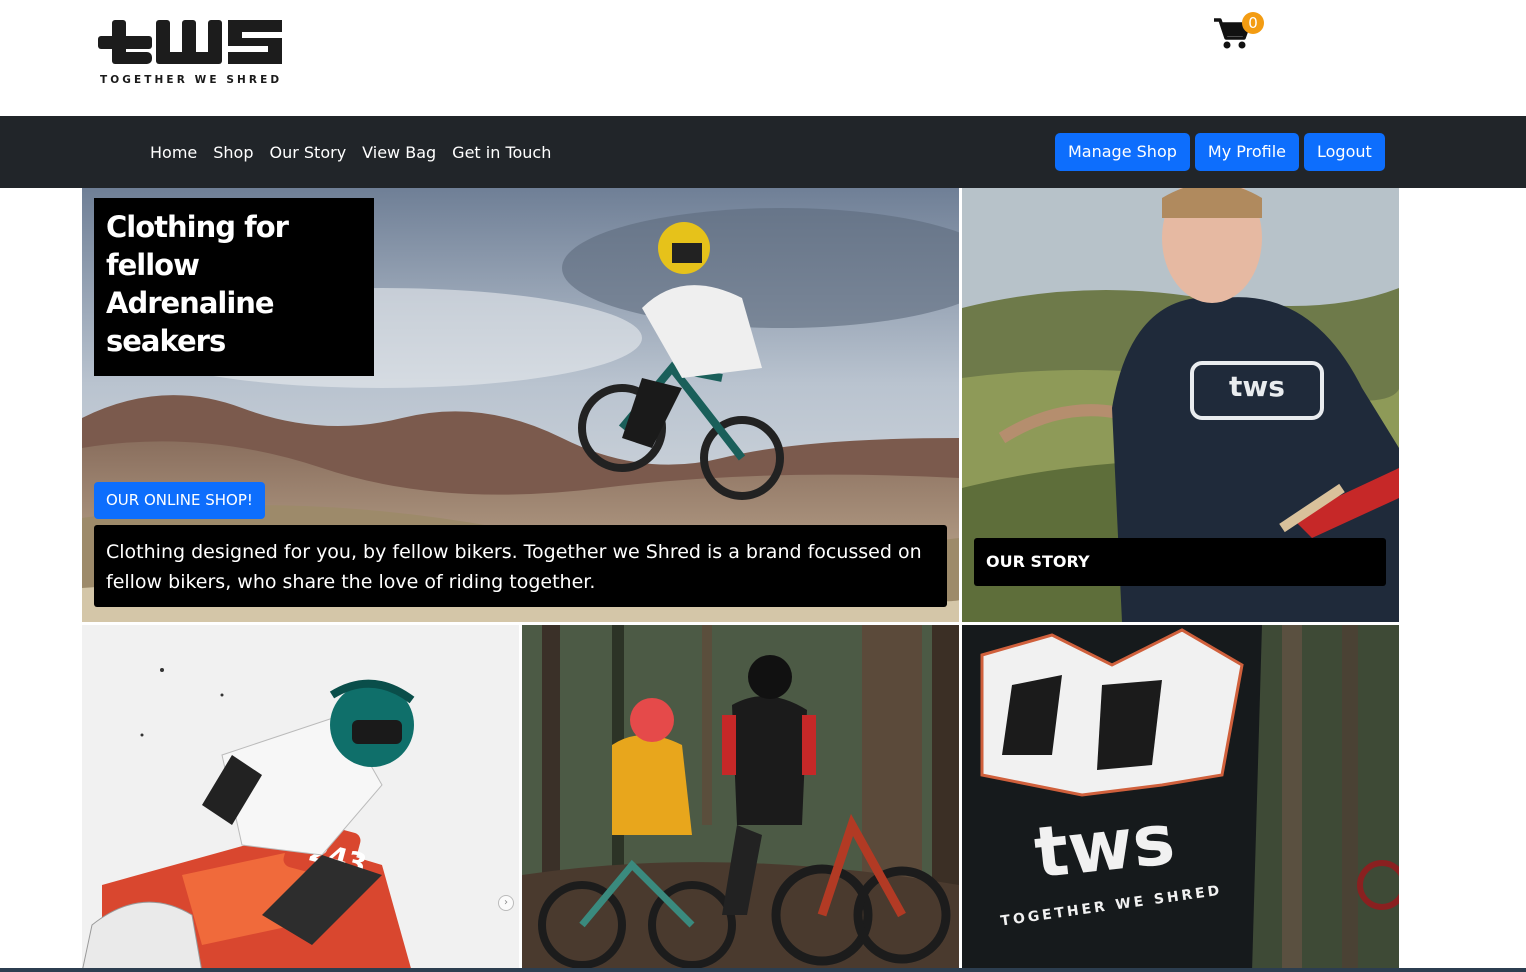 This screenshot has width=1526, height=972. Describe the element at coordinates (1180, 562) in the screenshot. I see `our-story-label: OUR STORY` at that location.